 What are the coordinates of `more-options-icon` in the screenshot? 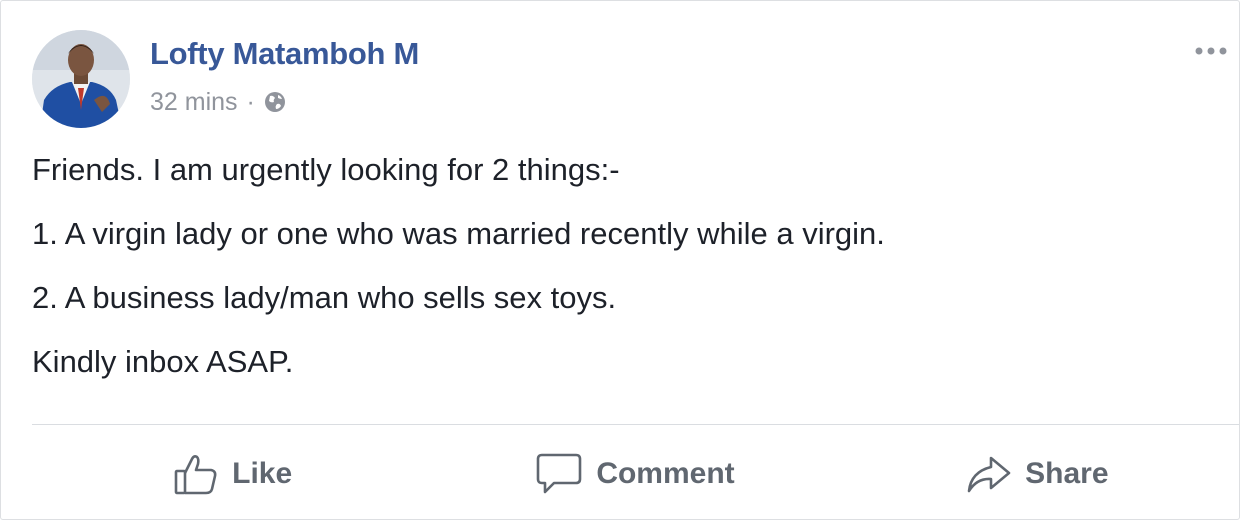 It's located at (1211, 51).